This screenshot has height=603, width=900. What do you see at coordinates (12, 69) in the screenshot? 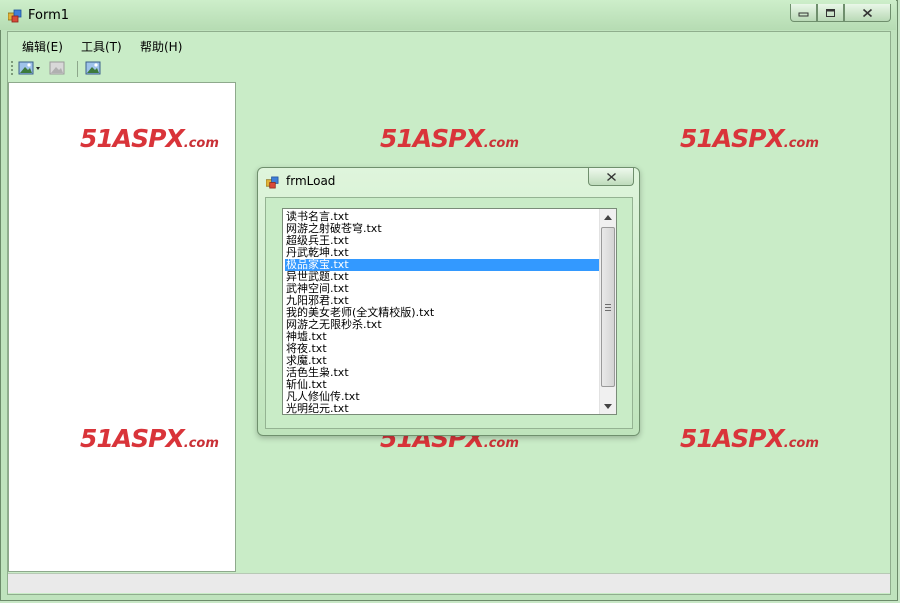
I see `toolbar-grip` at bounding box center [12, 69].